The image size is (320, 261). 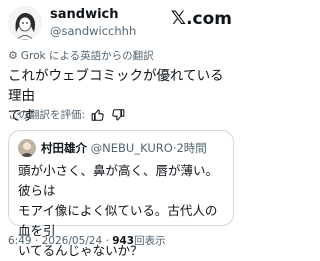 What do you see at coordinates (84, 15) in the screenshot?
I see `author-name: sandwich` at bounding box center [84, 15].